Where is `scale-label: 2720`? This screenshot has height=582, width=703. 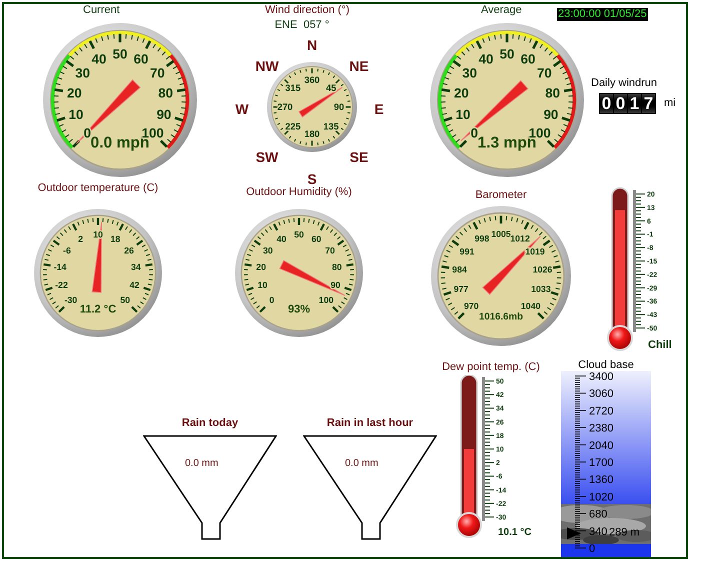 scale-label: 2720 is located at coordinates (601, 411).